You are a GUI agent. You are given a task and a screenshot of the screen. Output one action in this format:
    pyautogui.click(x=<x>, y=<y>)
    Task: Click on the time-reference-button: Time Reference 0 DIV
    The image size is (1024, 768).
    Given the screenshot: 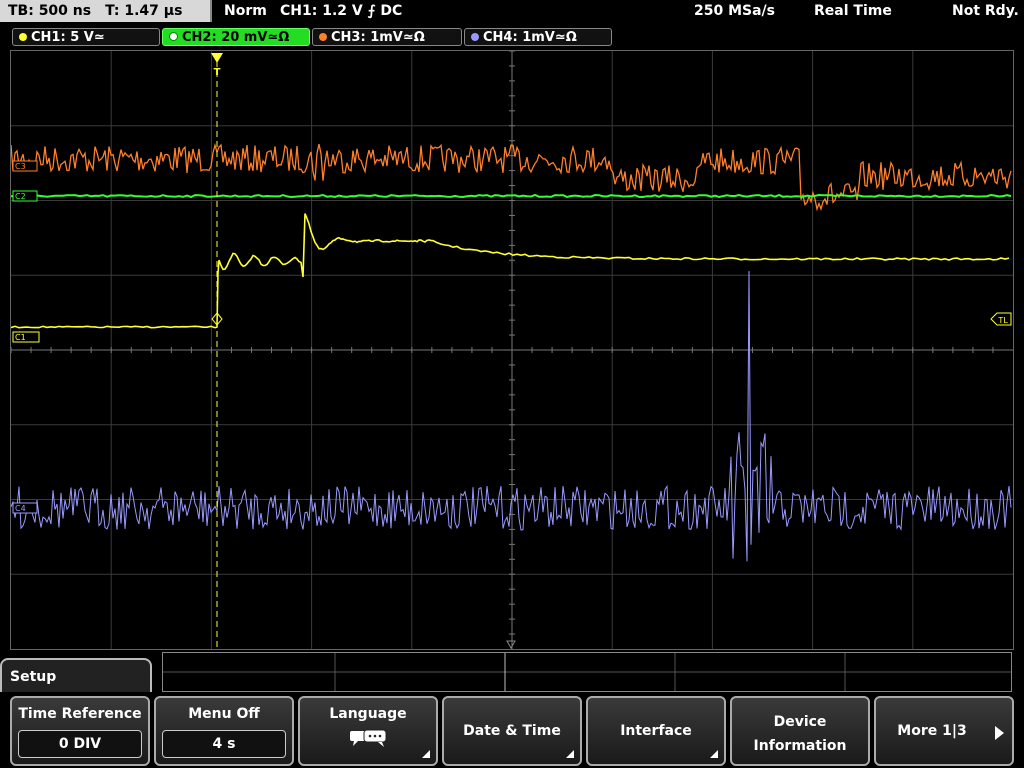 What is the action you would take?
    pyautogui.click(x=80, y=731)
    